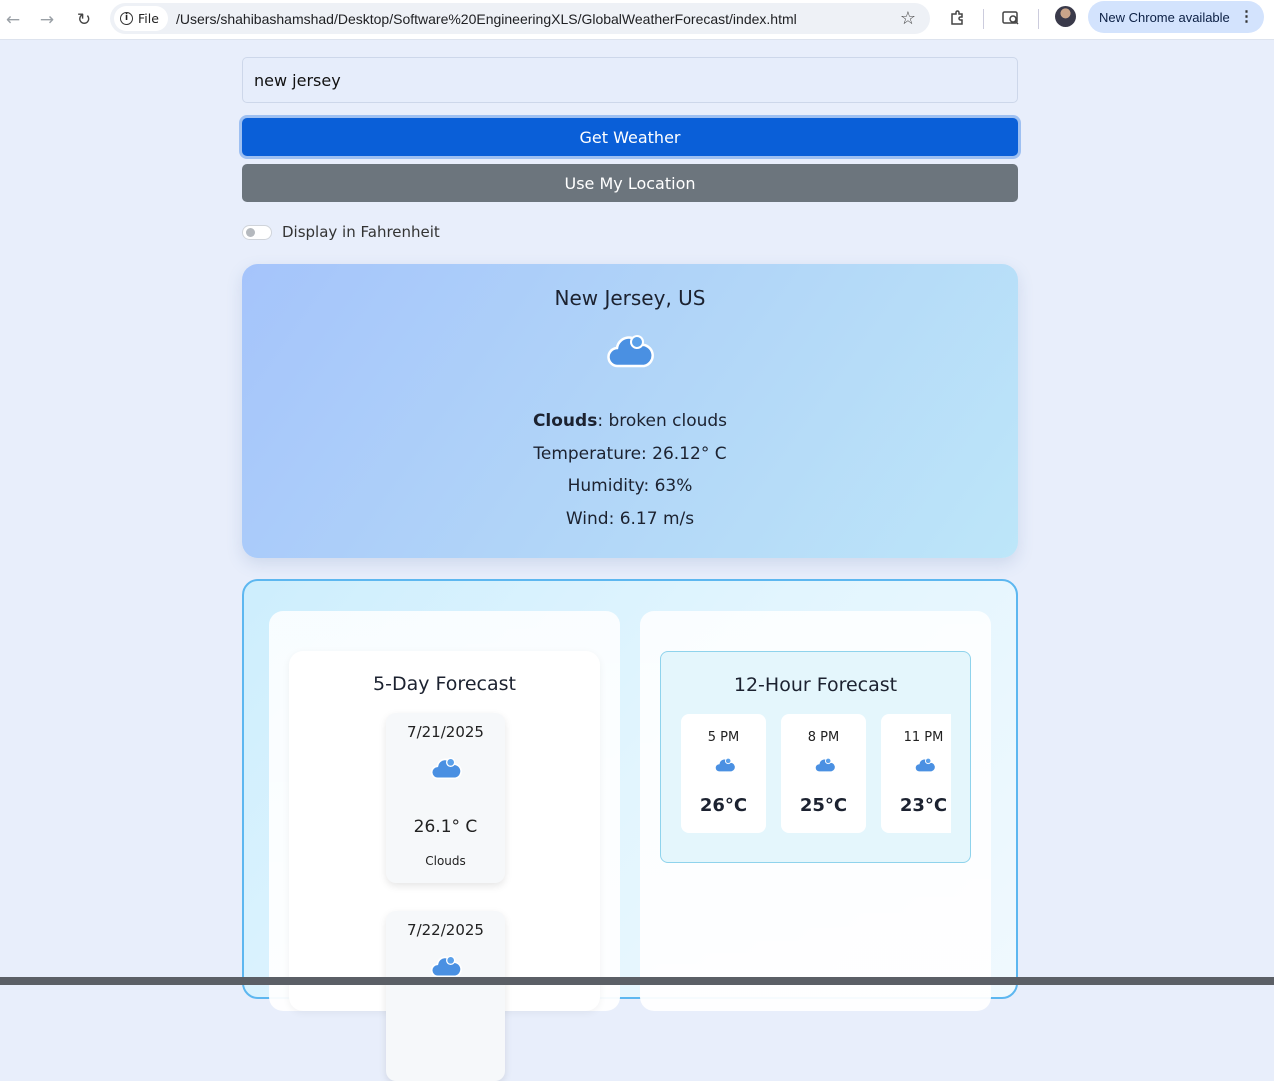  Describe the element at coordinates (13, 20) in the screenshot. I see `back-icon: ←` at that location.